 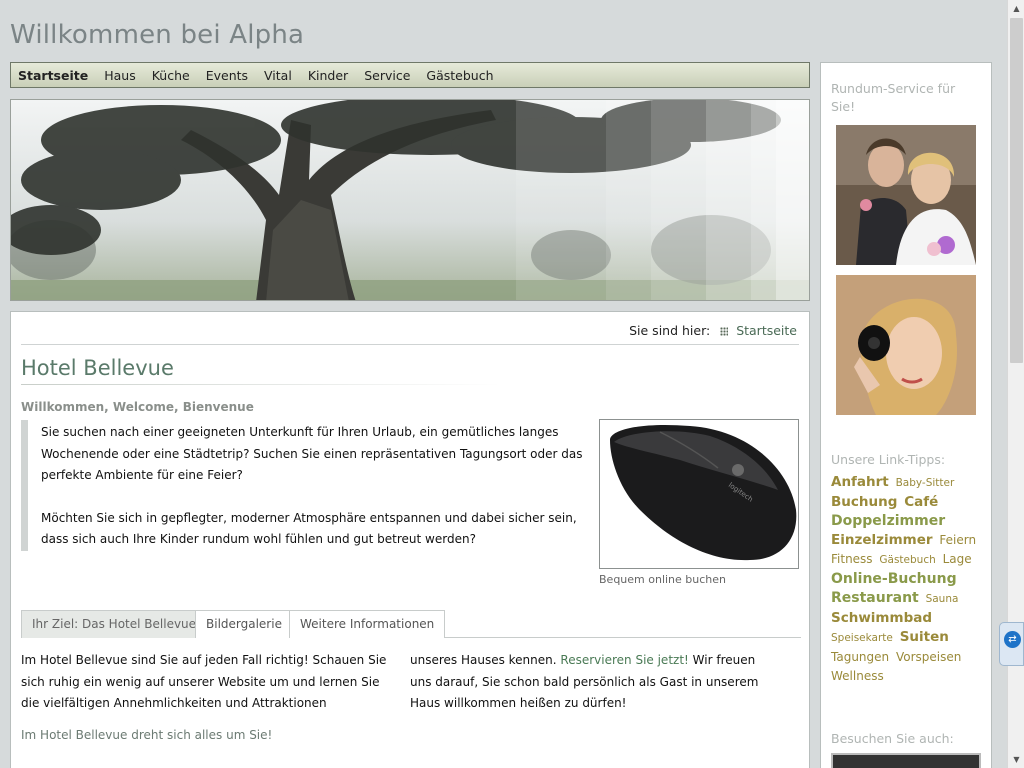 What do you see at coordinates (894, 579) in the screenshot?
I see `tag-link-online-buchung: Online-Buchung` at bounding box center [894, 579].